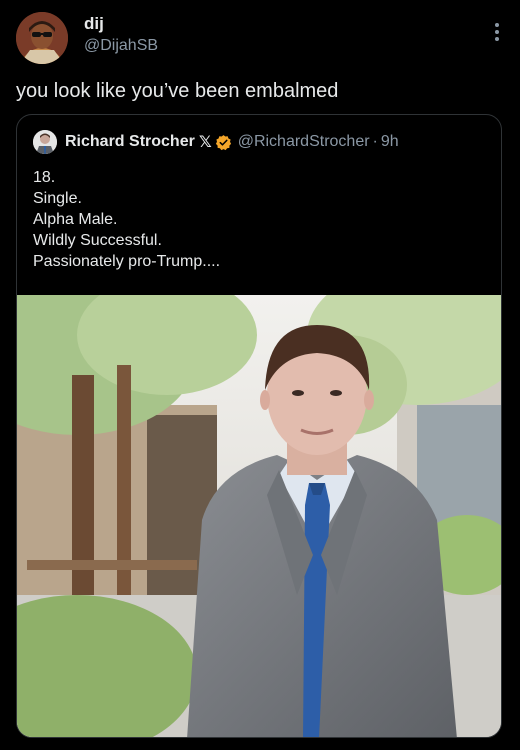  Describe the element at coordinates (75, 219) in the screenshot. I see `quoted-line-alpha: Alpha Male.` at that location.